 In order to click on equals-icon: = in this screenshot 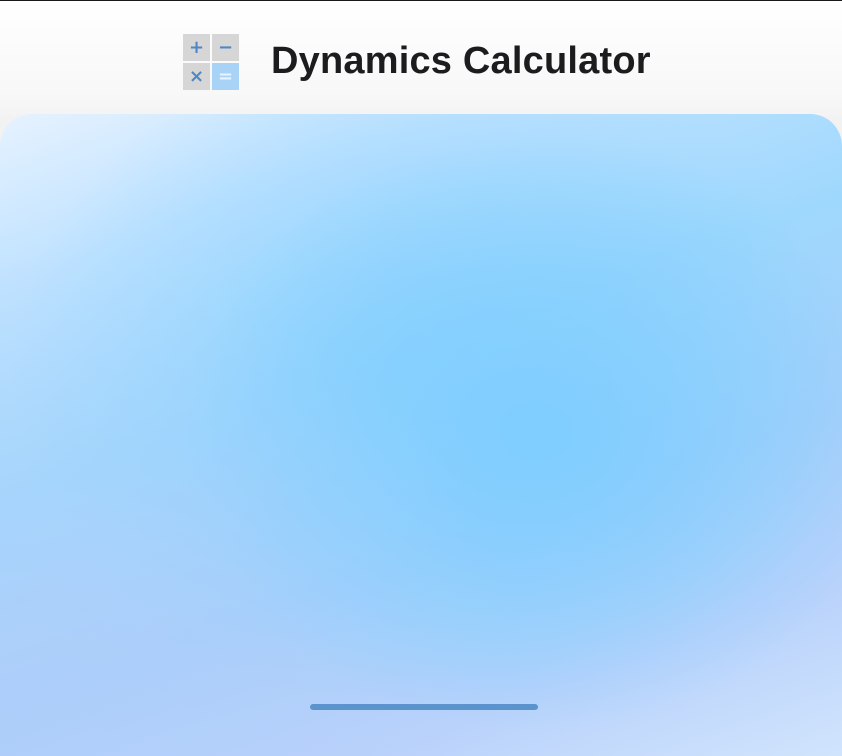, I will do `click(225, 76)`.